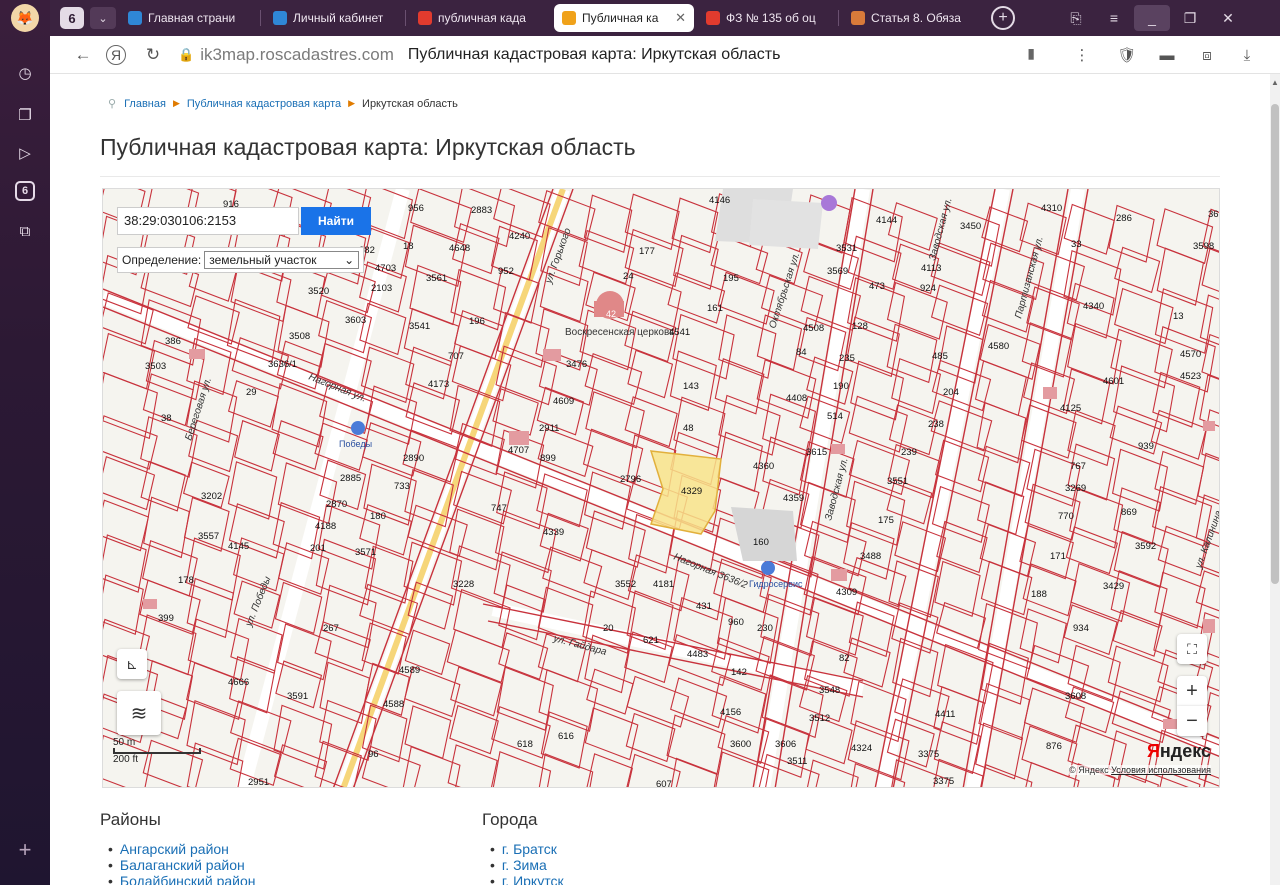 This screenshot has width=1280, height=885. I want to click on parcel-number: 473, so click(877, 286).